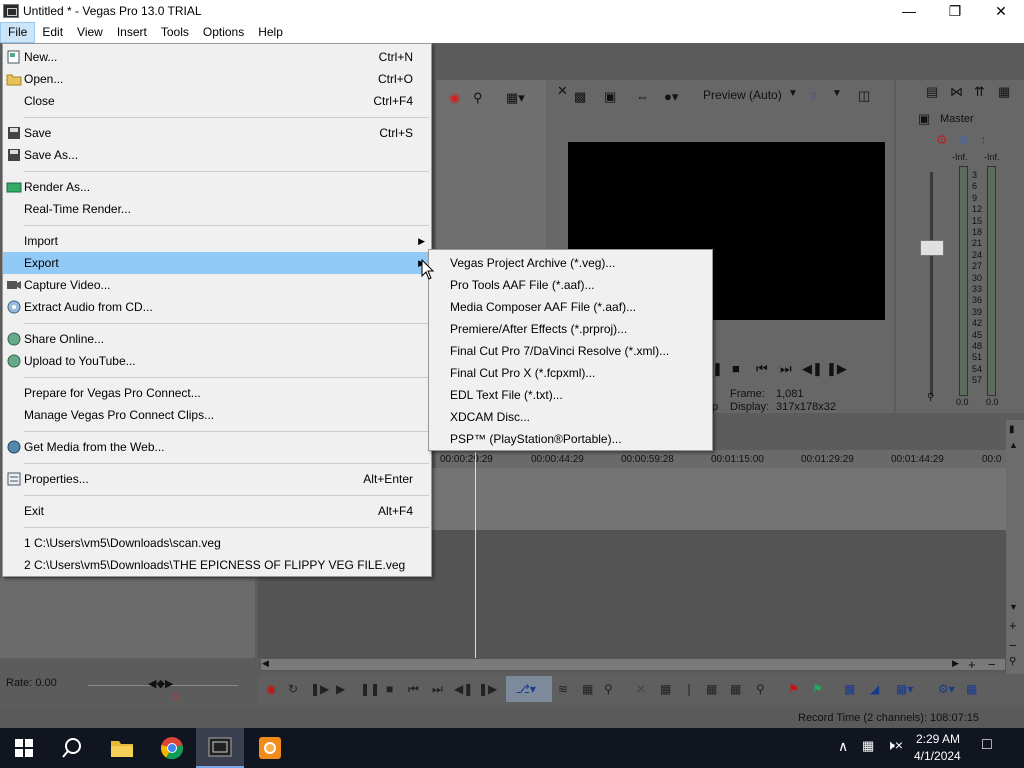 The image size is (1024, 768). Describe the element at coordinates (217, 101) in the screenshot. I see `menu-item-close: Close Ctrl+F4` at that location.